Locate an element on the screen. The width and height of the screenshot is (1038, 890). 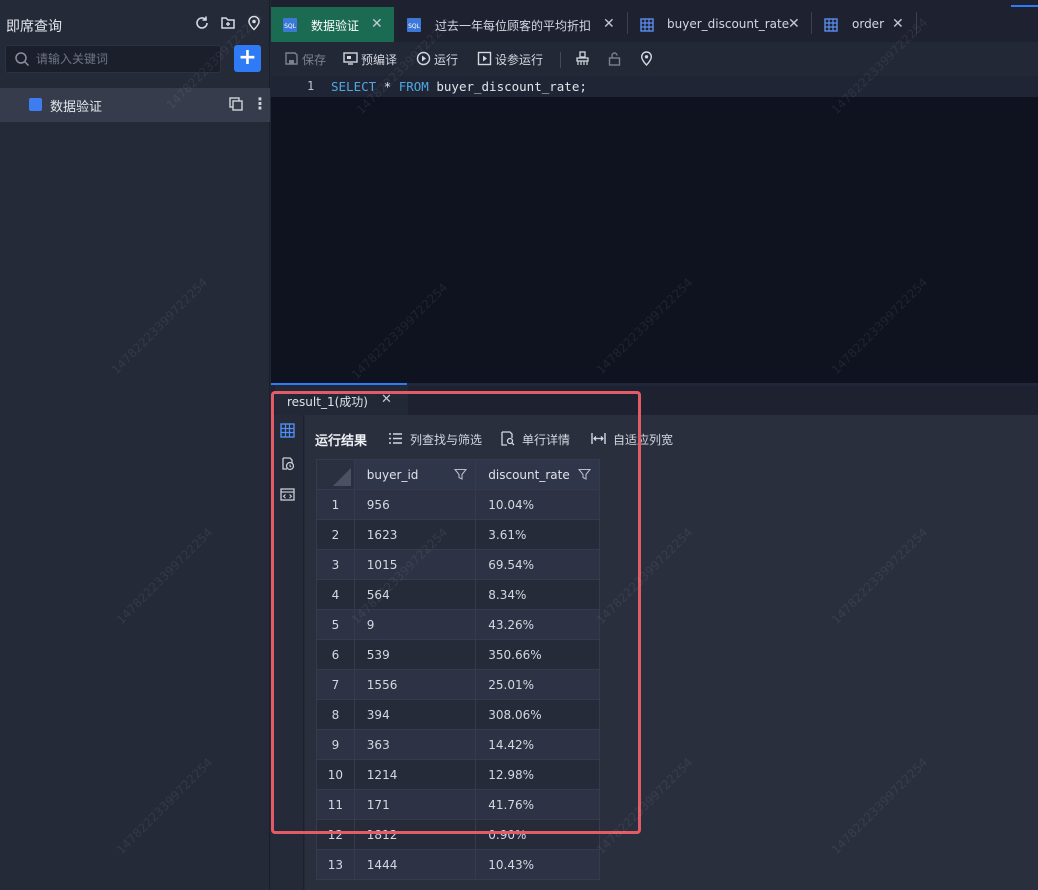
tree-item-data-validation: 数据验证 ⋮ is located at coordinates (135, 105).